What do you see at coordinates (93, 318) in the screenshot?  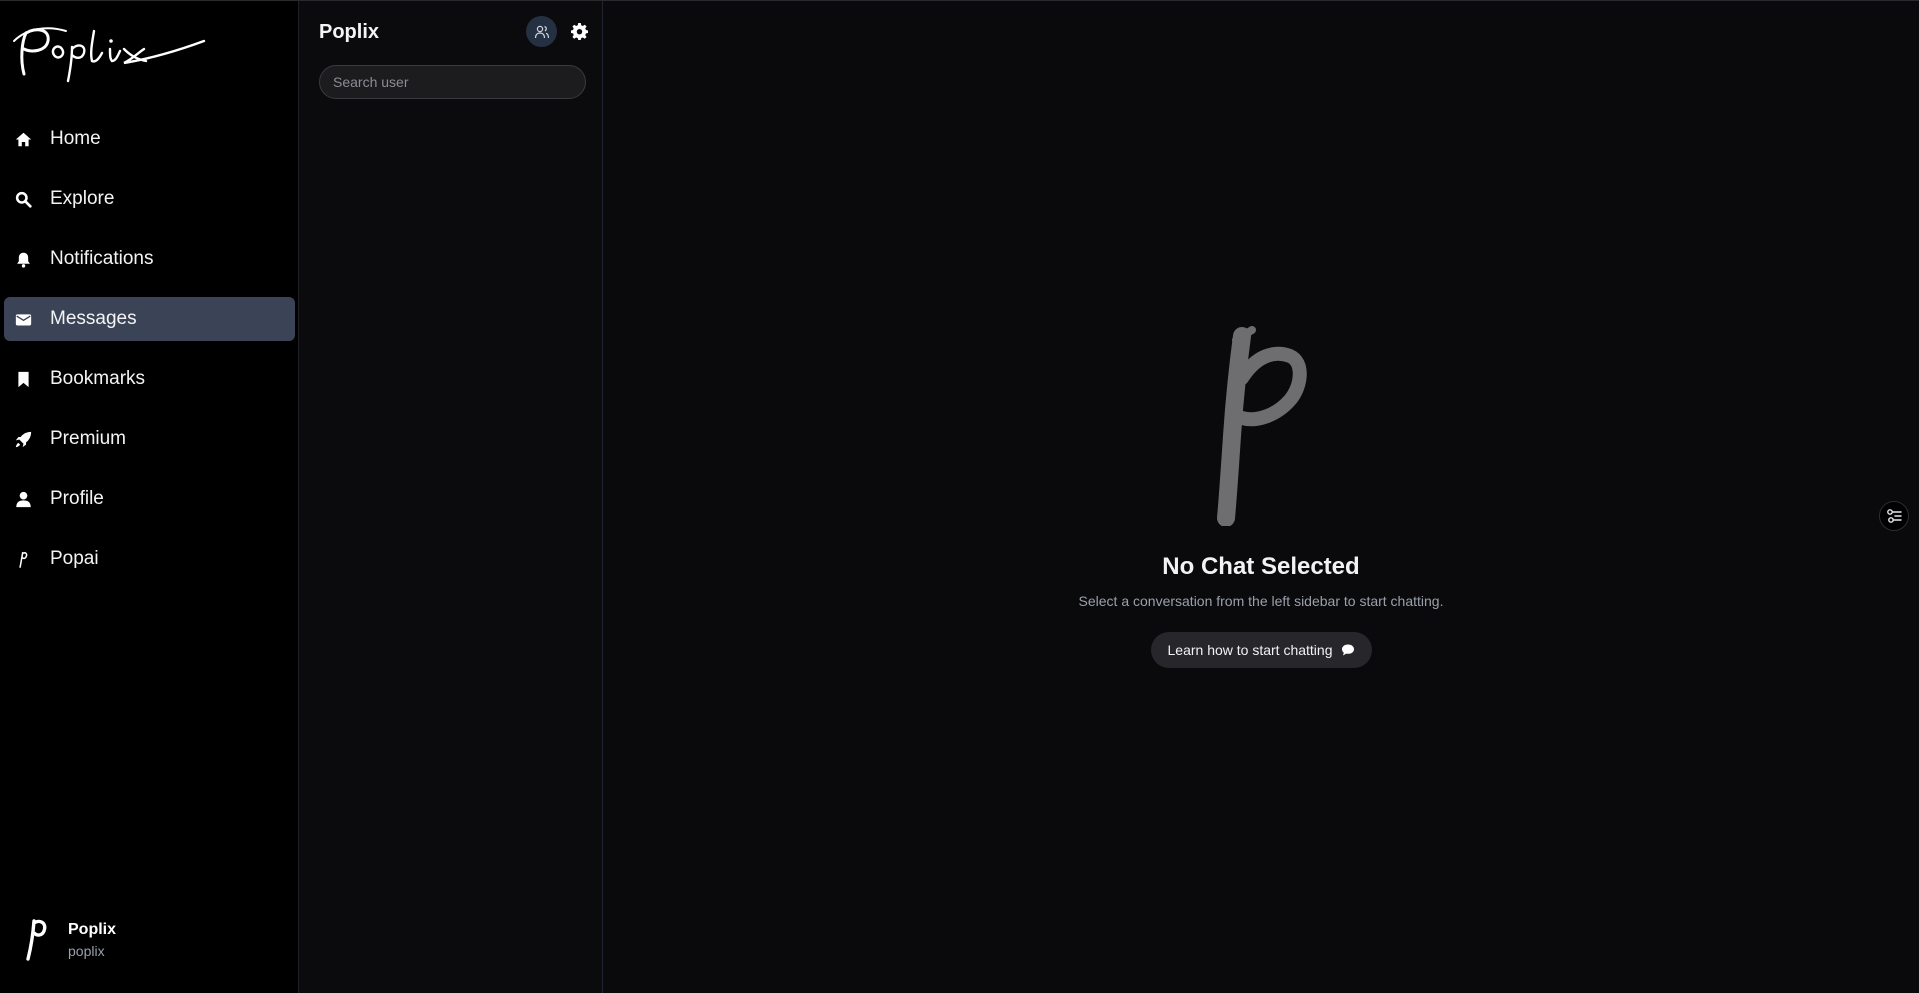 I see `nav-item-label: Messages` at bounding box center [93, 318].